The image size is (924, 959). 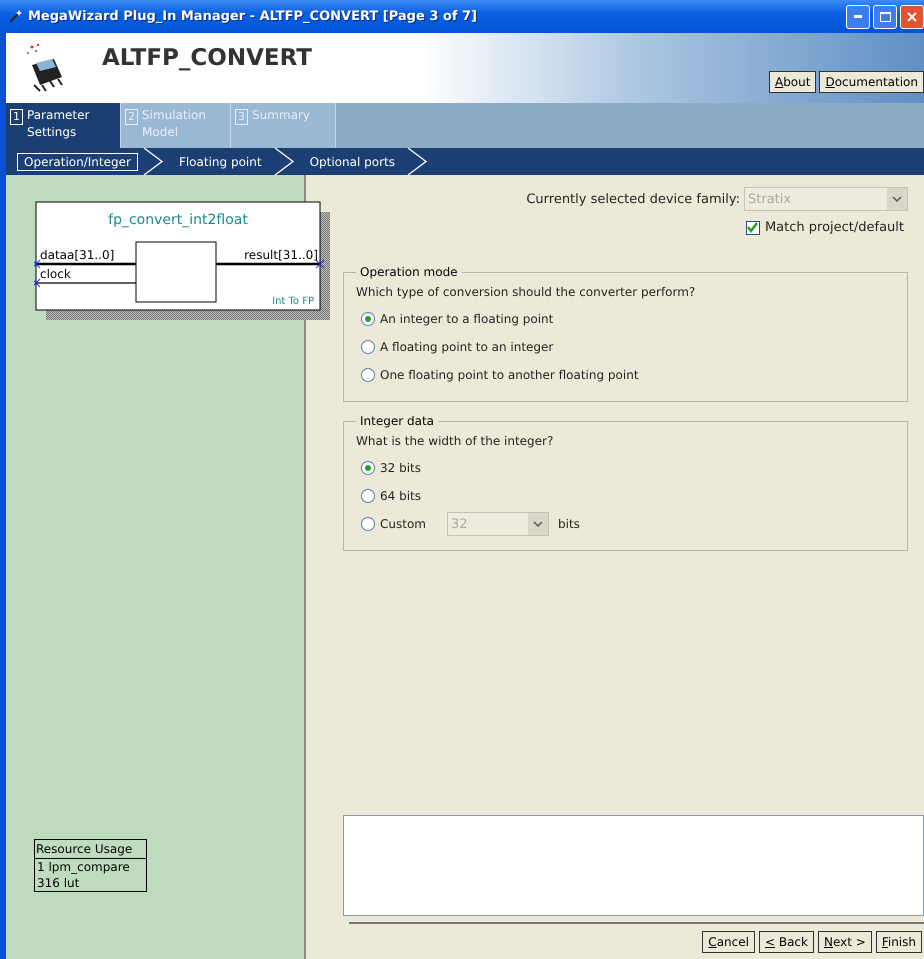 I want to click on symbol-type-label: Int To FP, so click(x=293, y=301).